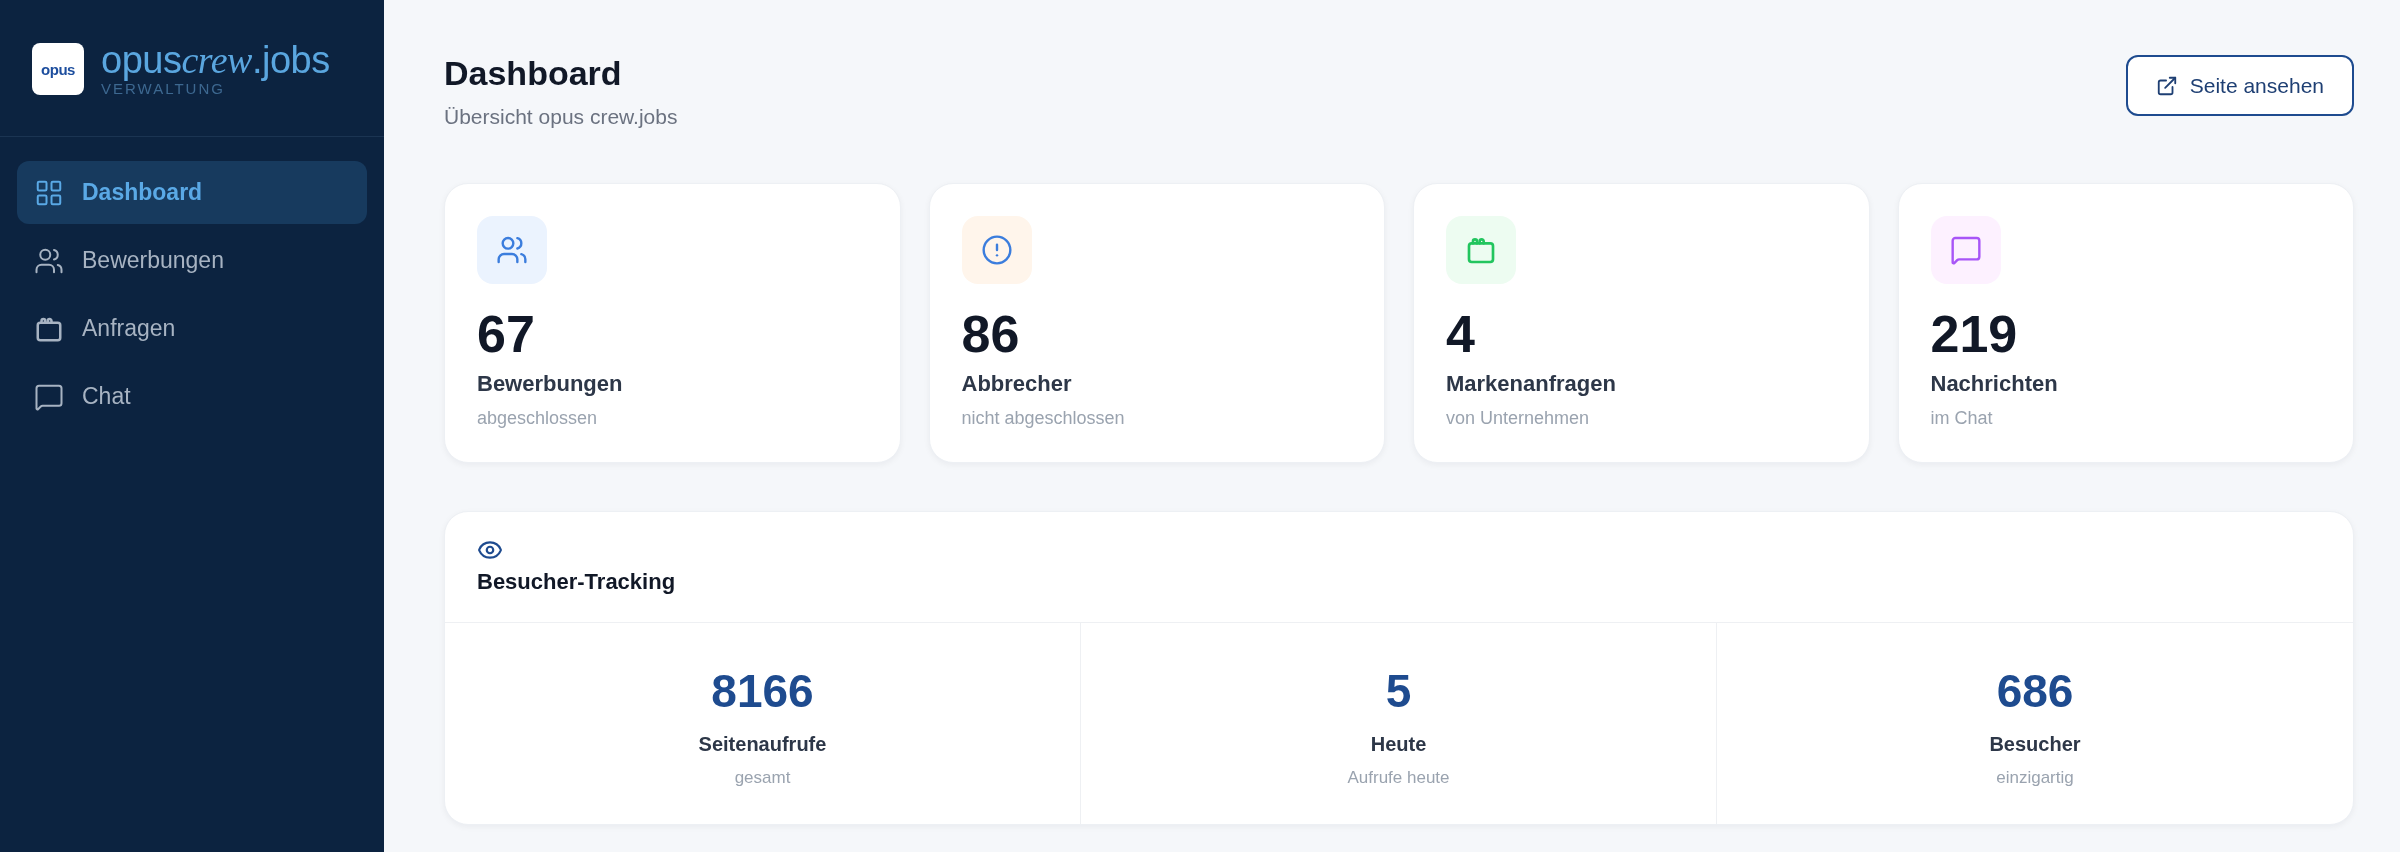  What do you see at coordinates (192, 396) in the screenshot?
I see `nav-item: Chat` at bounding box center [192, 396].